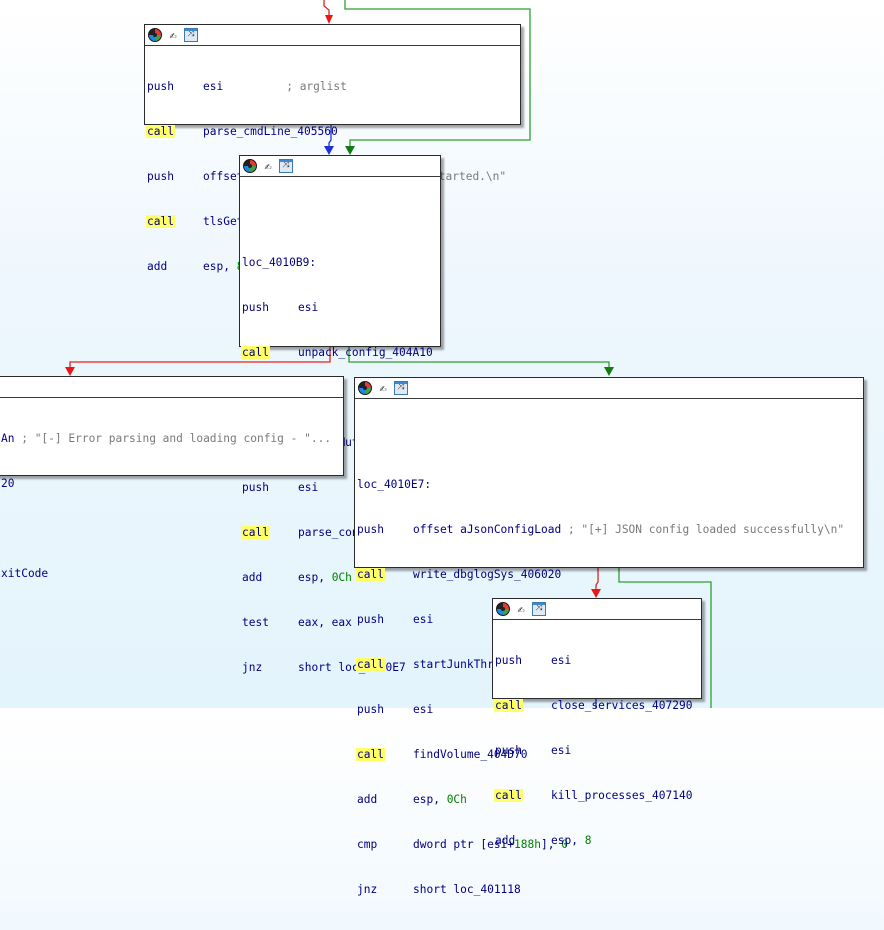 The width and height of the screenshot is (884, 930). I want to click on mnemonic: cmp, so click(367, 844).